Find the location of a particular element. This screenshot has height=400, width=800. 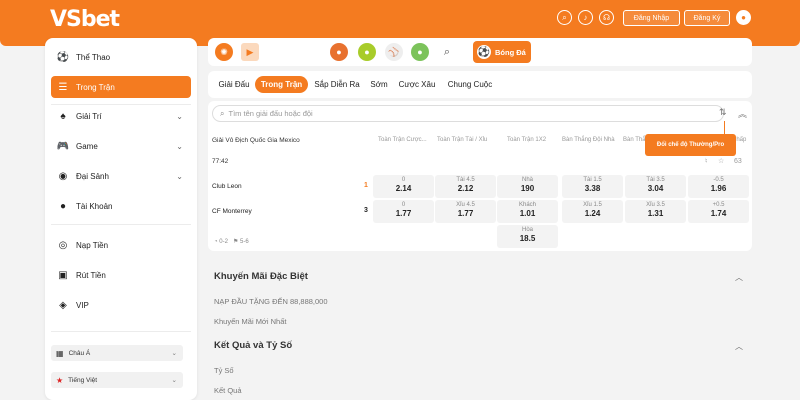

region-icon: ▦ is located at coordinates (60, 353).